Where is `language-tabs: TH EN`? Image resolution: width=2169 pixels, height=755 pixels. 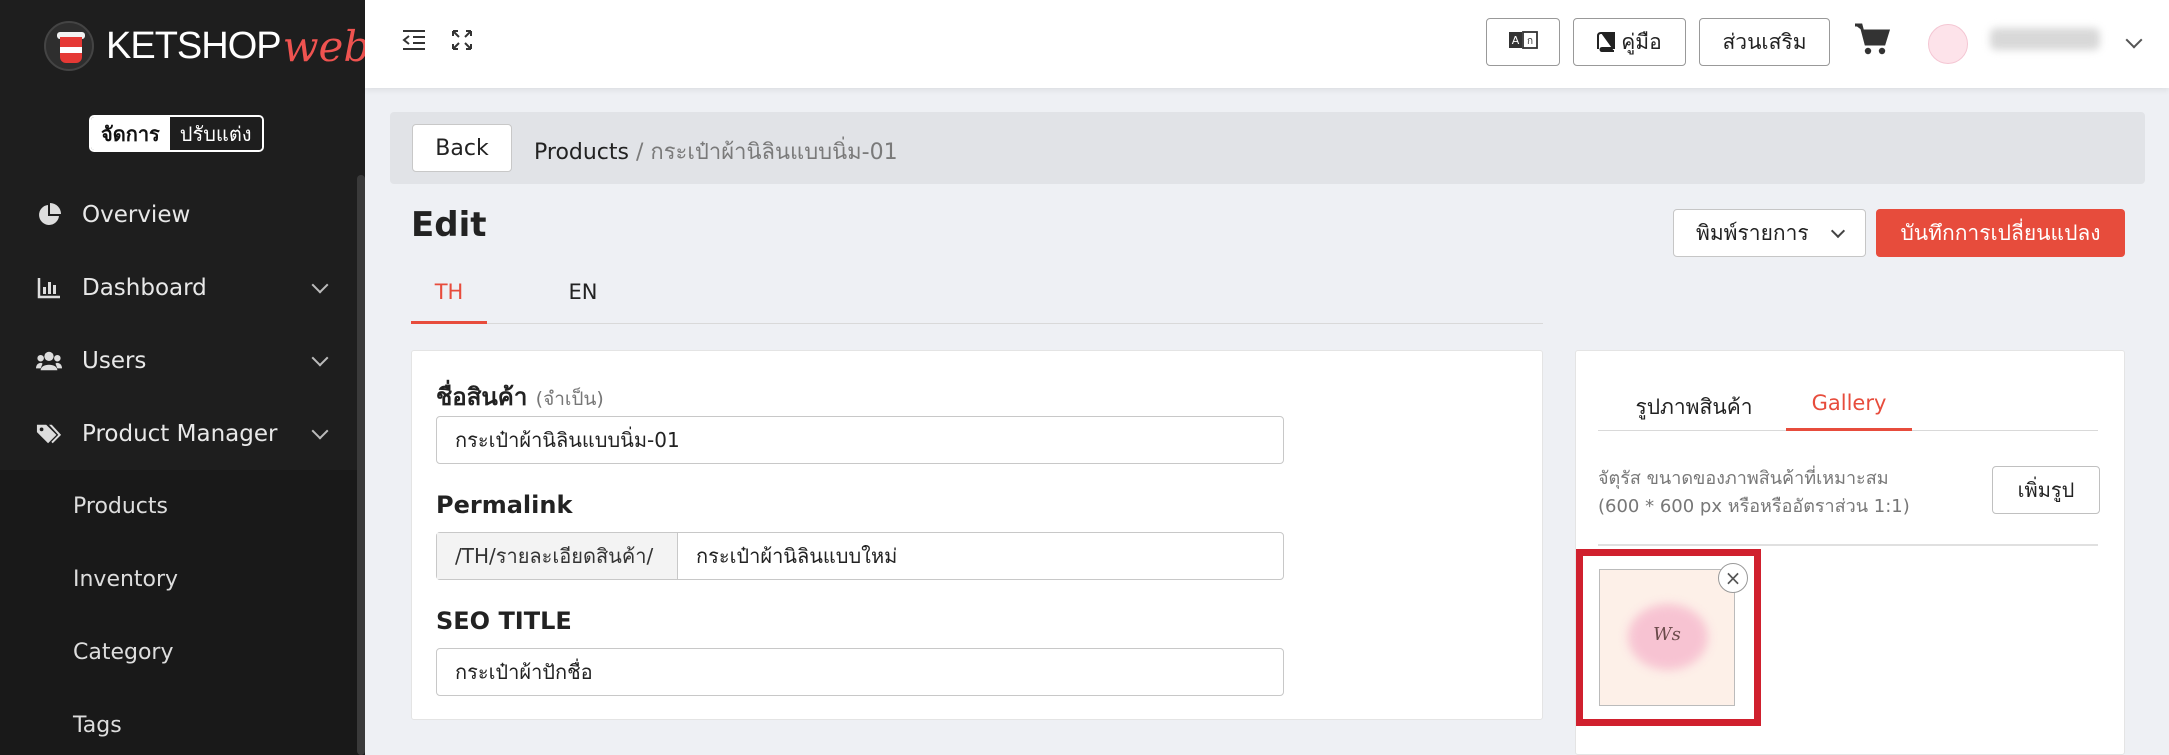
language-tabs: TH EN is located at coordinates (977, 296).